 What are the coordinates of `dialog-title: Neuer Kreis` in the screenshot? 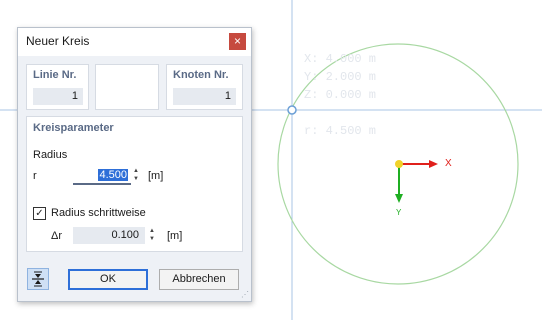 It's located at (58, 41).